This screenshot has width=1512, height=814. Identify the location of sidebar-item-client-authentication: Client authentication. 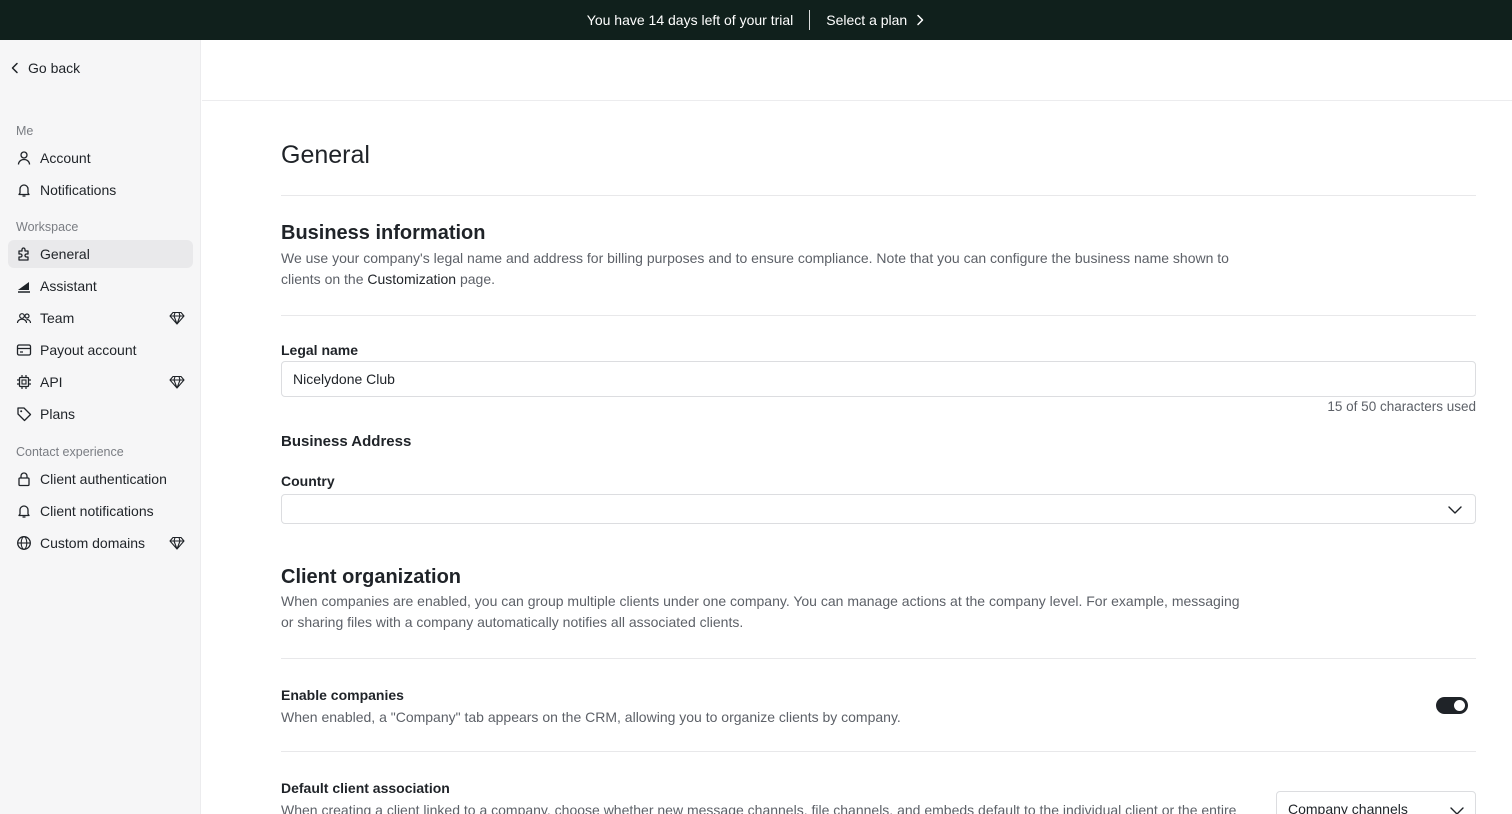
(100, 479).